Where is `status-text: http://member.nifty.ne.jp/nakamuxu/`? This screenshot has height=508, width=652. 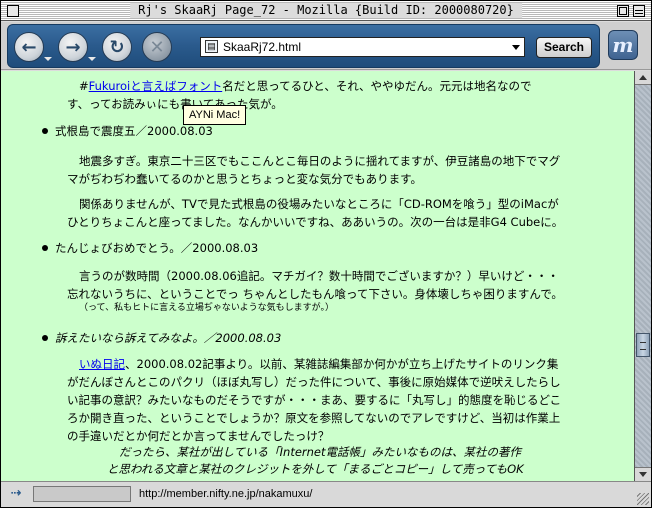 status-text: http://member.nifty.ne.jp/nakamuxu/ is located at coordinates (226, 494).